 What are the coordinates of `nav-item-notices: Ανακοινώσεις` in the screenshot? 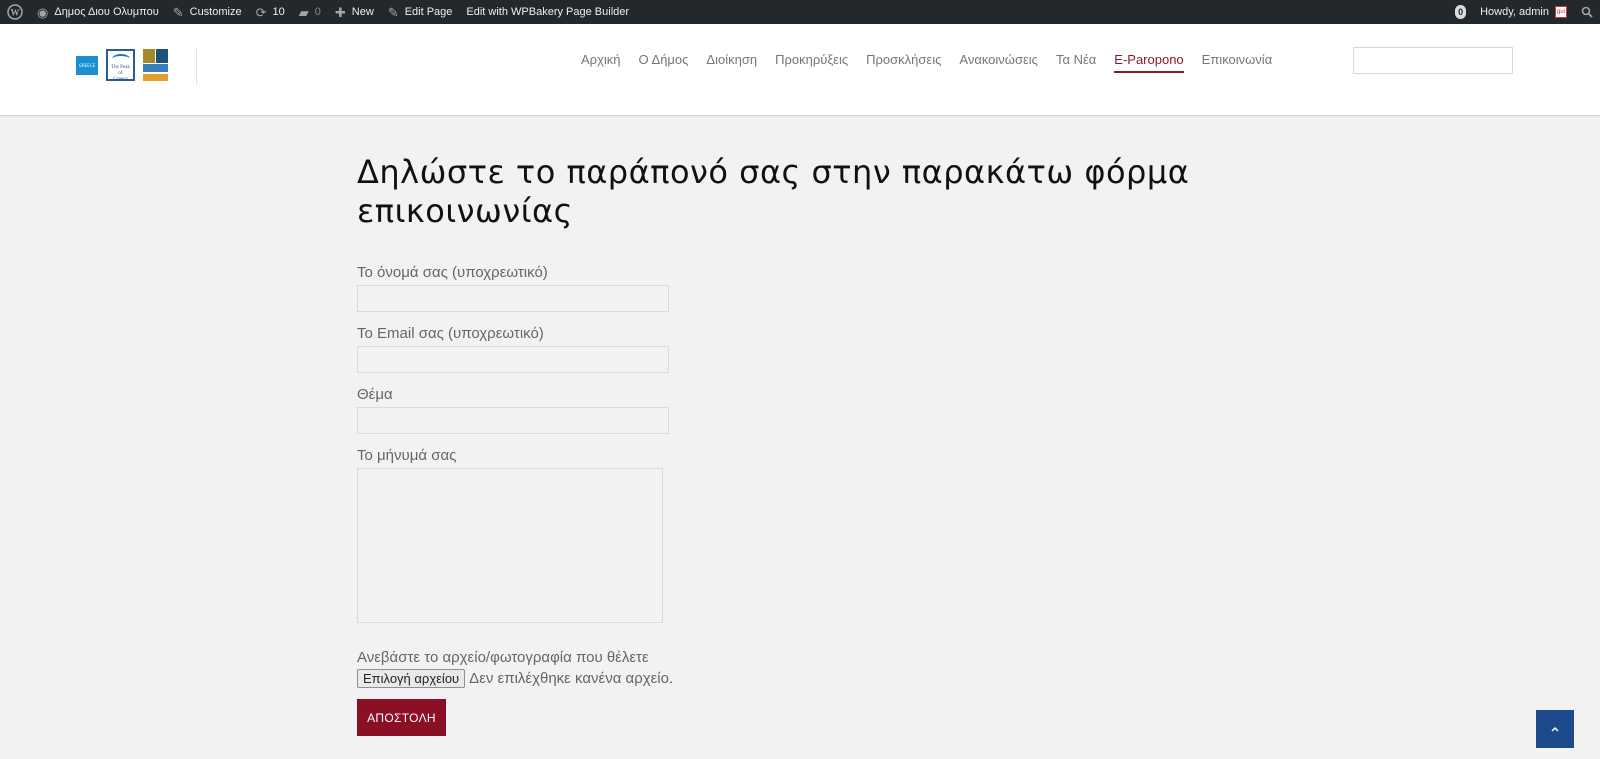 It's located at (998, 62).